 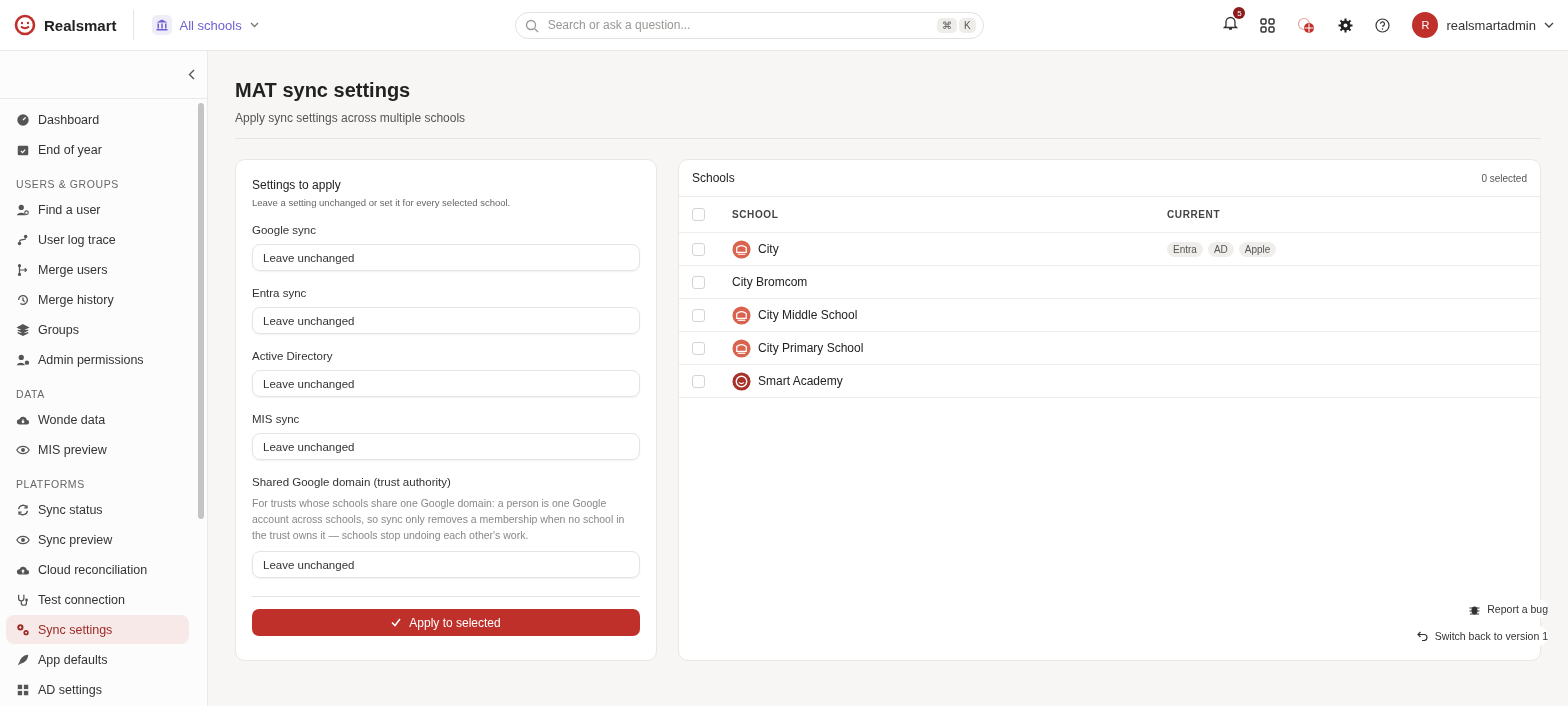 I want to click on sidebar-item: Admin permissions, so click(x=97, y=359).